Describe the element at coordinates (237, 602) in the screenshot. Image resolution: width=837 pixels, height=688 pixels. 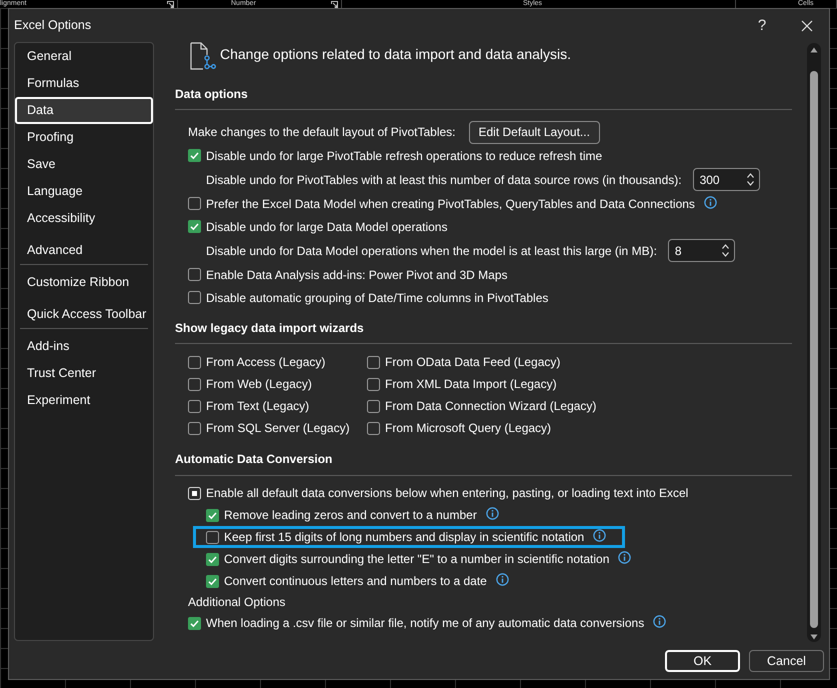
I see `subsection-label: Additional Options` at that location.